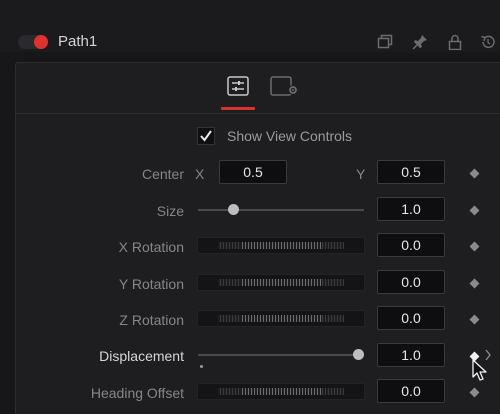  I want to click on center-label: Center, so click(162, 174).